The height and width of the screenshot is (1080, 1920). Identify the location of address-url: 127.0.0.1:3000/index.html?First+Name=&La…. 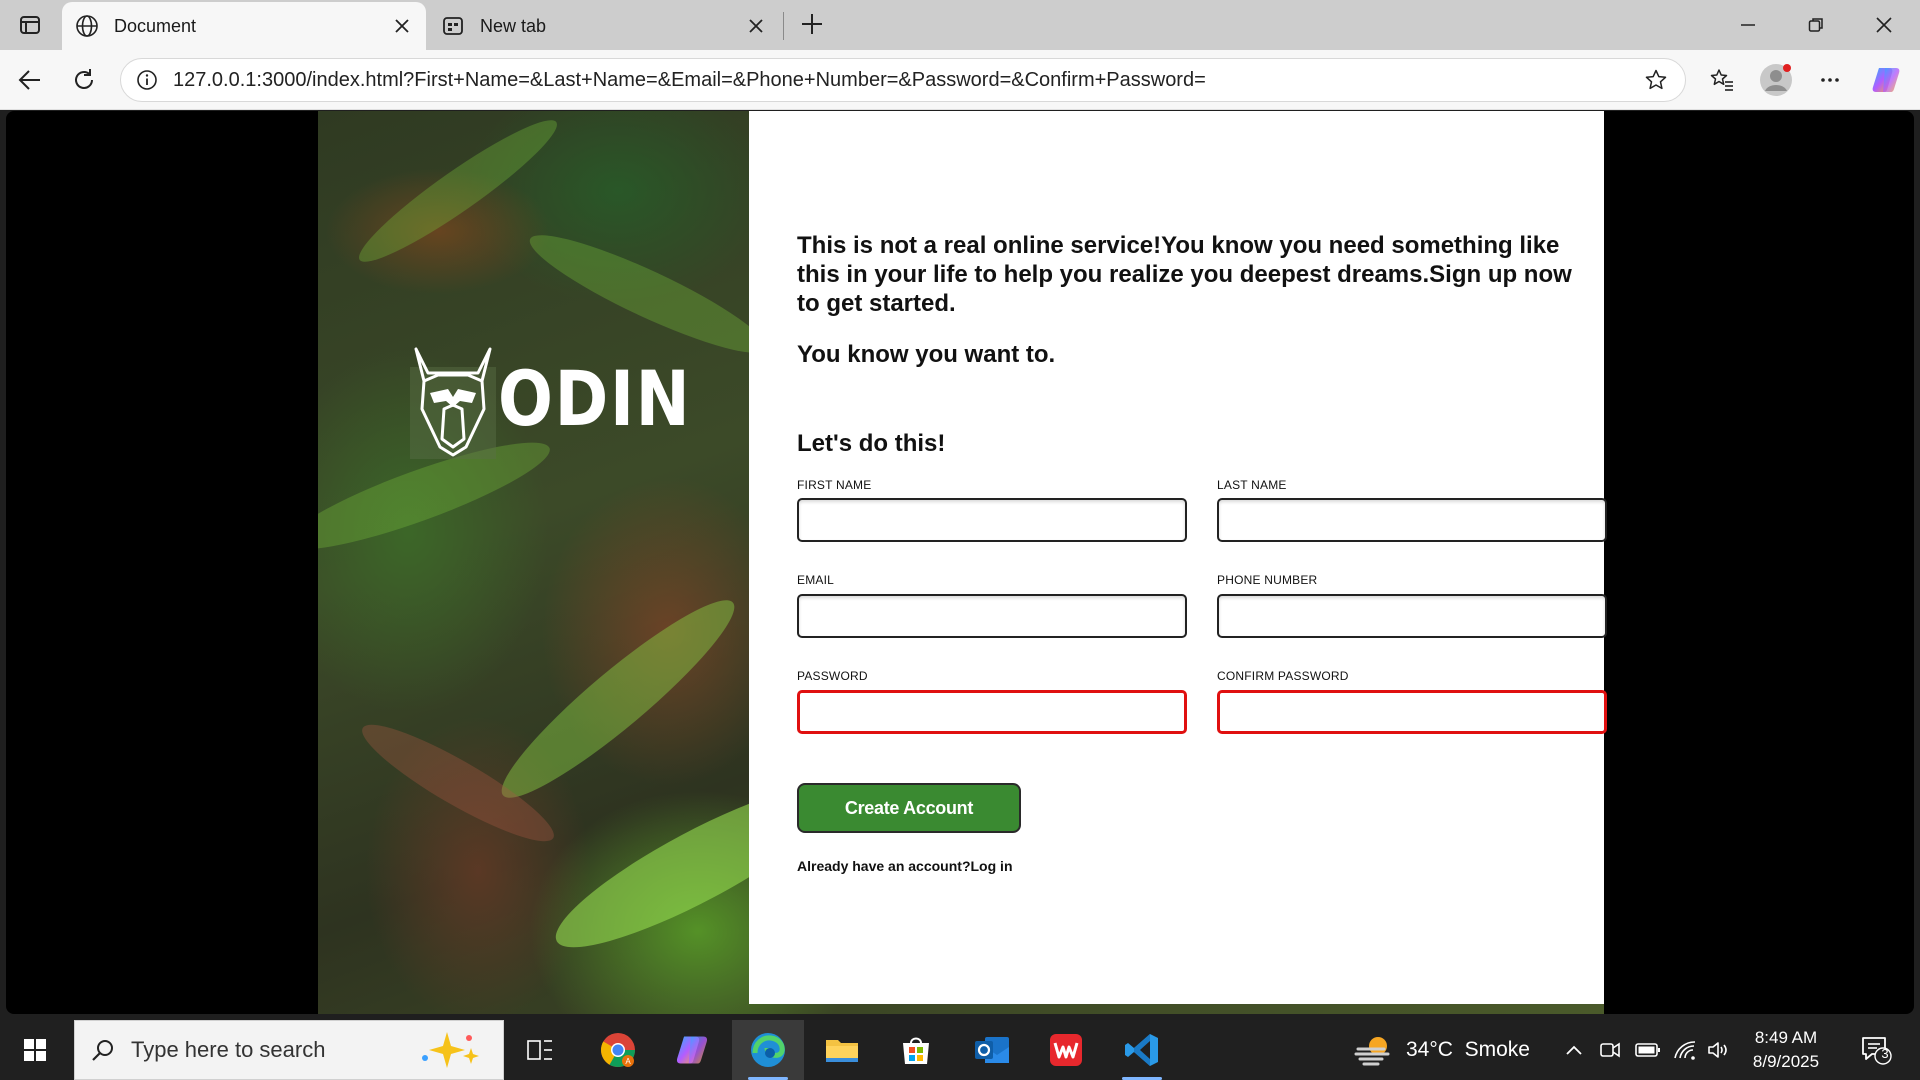
(689, 79).